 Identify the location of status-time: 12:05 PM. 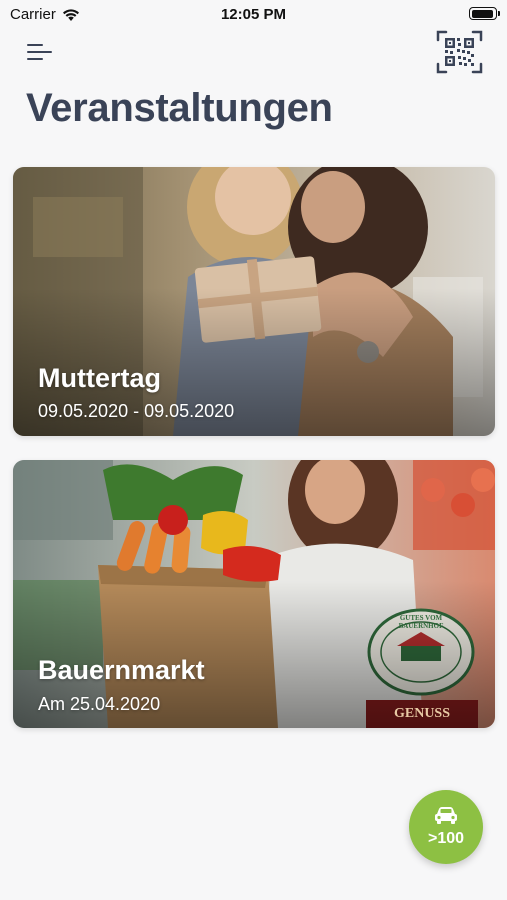
(253, 14).